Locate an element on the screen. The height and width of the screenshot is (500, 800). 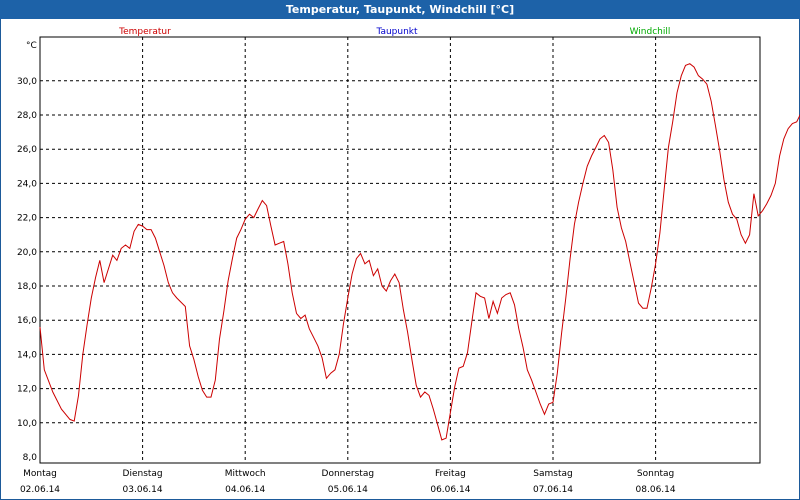
x-date-label: 07.06.14 is located at coordinates (553, 490).